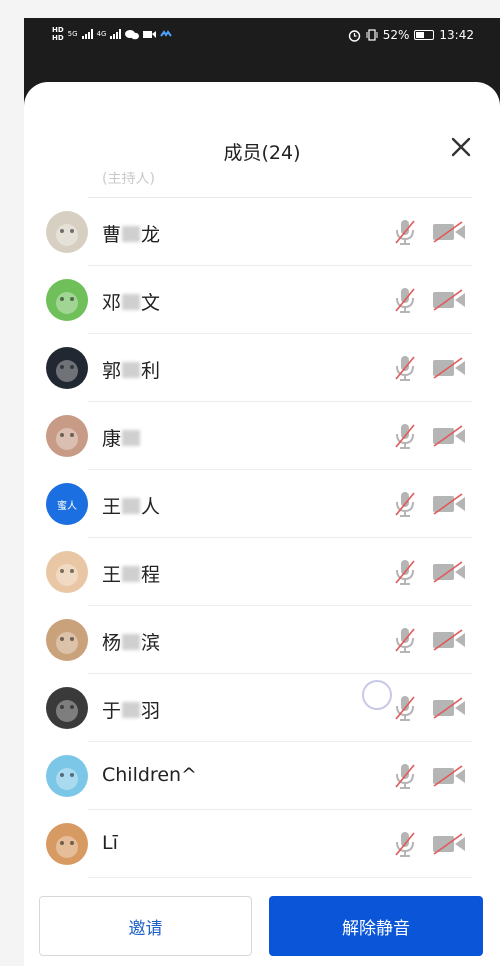  Describe the element at coordinates (456, 35) in the screenshot. I see `clock: 13:42` at that location.